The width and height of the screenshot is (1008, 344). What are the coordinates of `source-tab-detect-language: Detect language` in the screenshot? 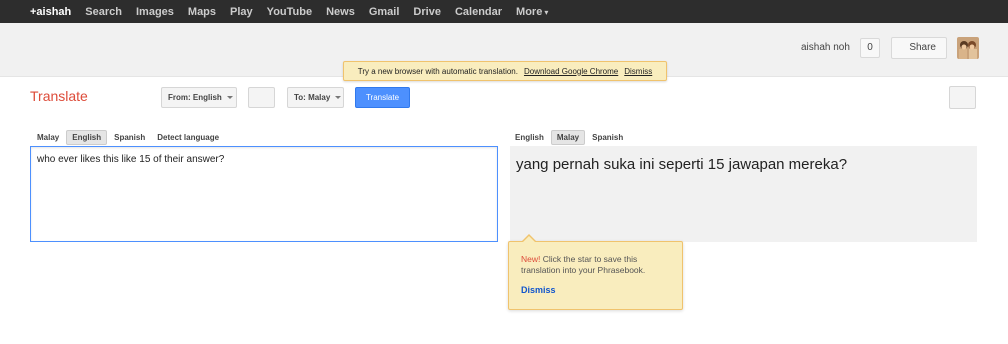 It's located at (188, 137).